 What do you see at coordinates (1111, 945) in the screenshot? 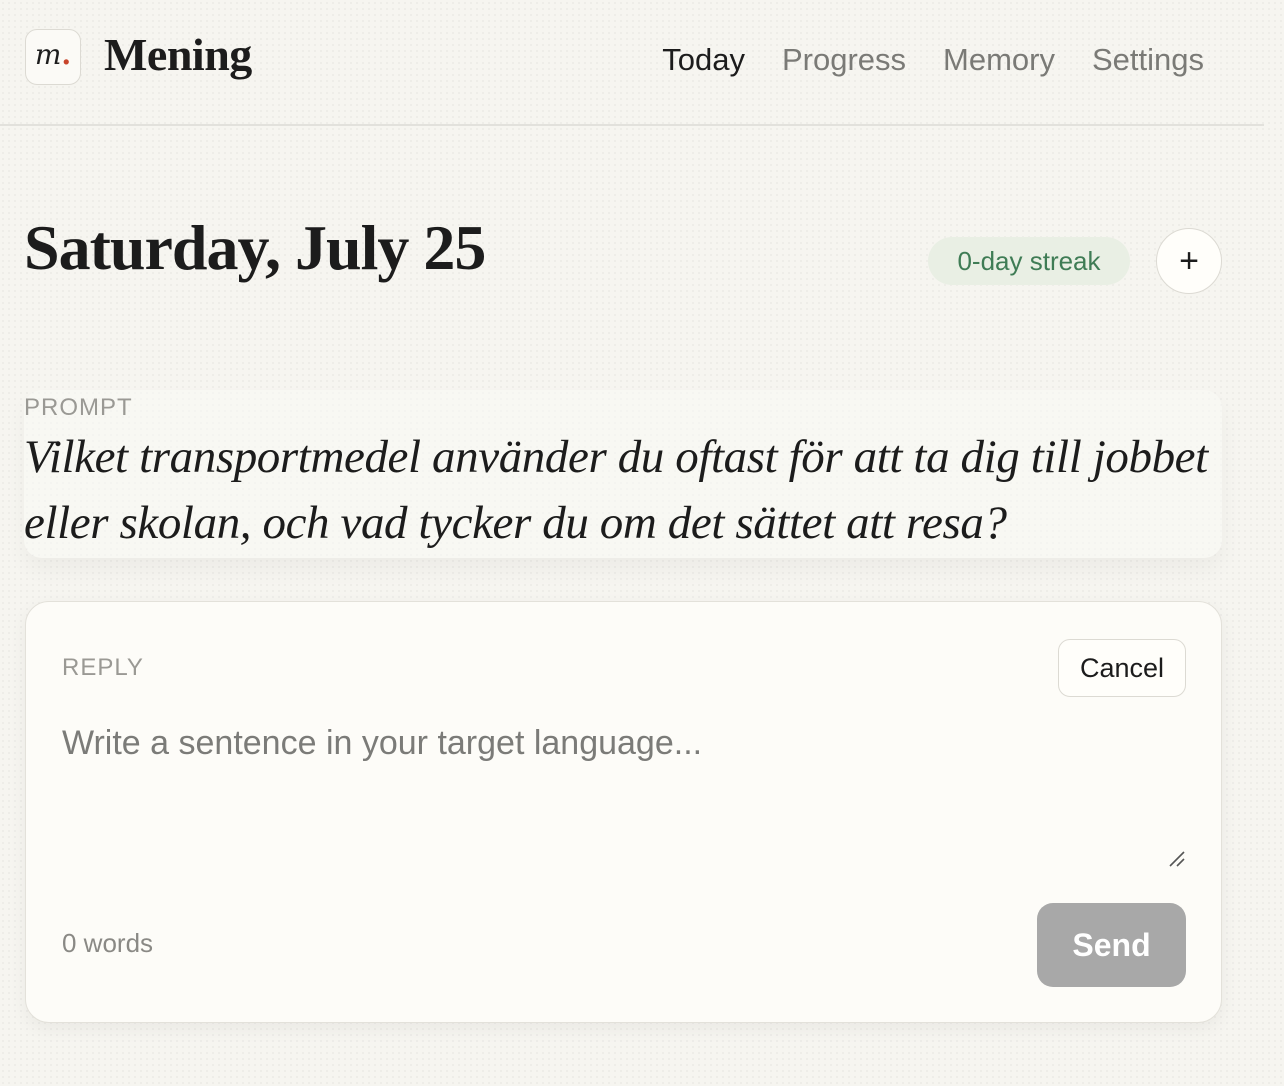
I see `send-button: Send` at bounding box center [1111, 945].